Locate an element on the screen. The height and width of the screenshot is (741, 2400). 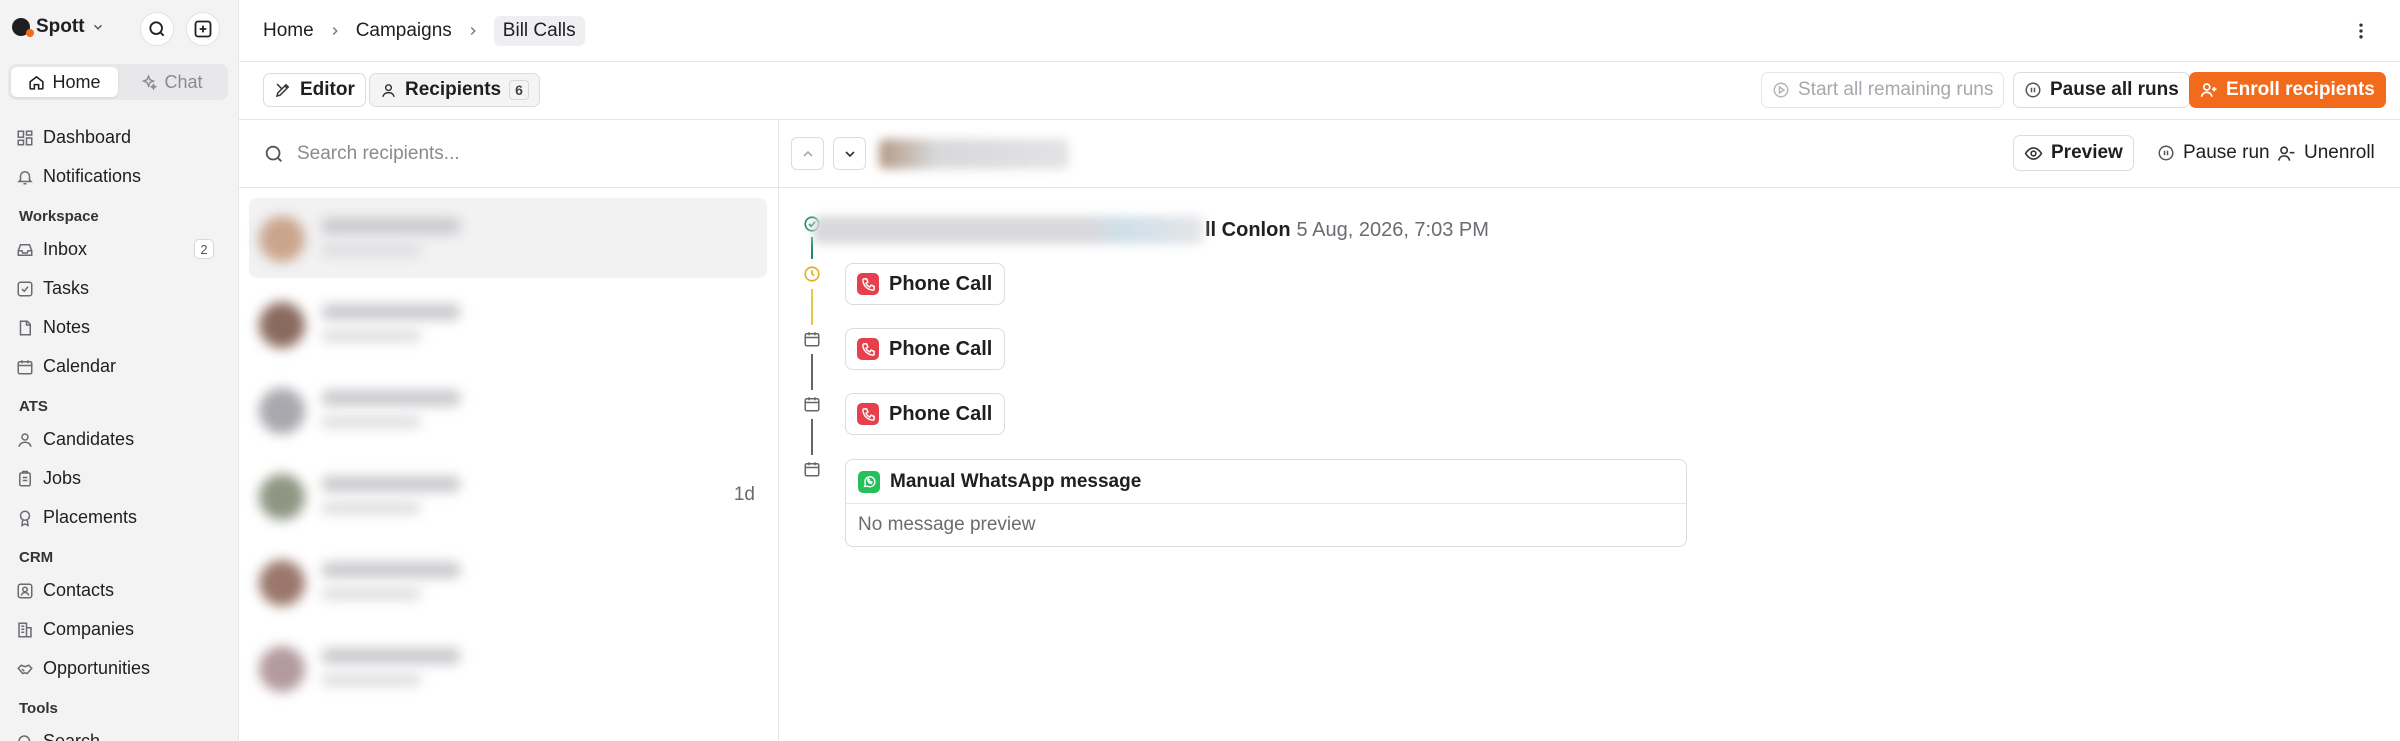
brand-name: Spott is located at coordinates (60, 26).